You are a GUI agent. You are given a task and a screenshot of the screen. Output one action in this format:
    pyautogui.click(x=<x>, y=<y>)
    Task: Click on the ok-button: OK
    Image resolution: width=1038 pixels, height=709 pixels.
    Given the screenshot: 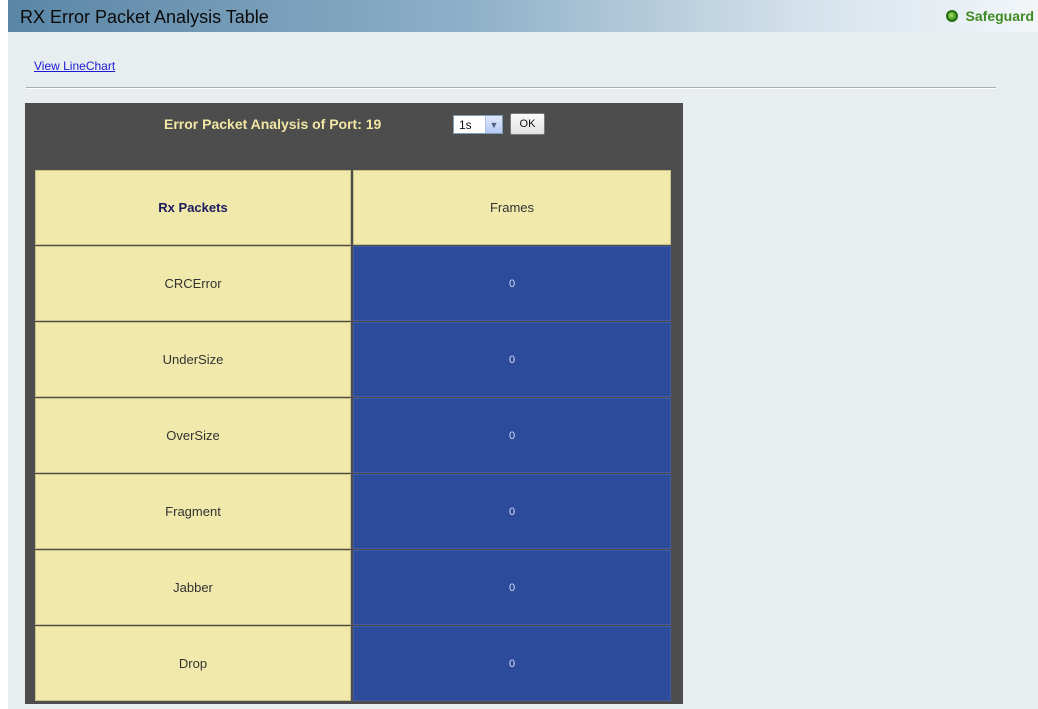 What is the action you would take?
    pyautogui.click(x=527, y=124)
    